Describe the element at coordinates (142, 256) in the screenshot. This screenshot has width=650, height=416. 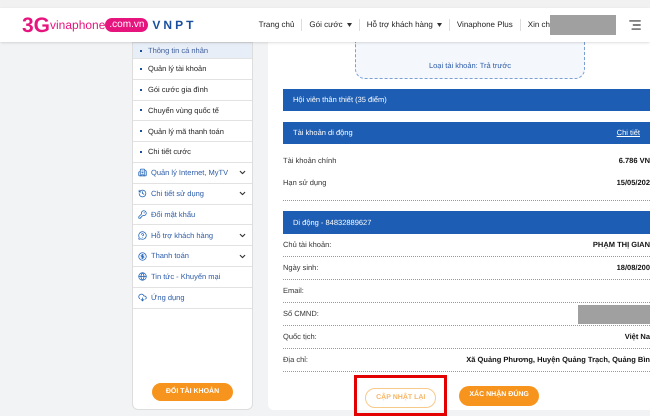
I see `dollar-icon` at that location.